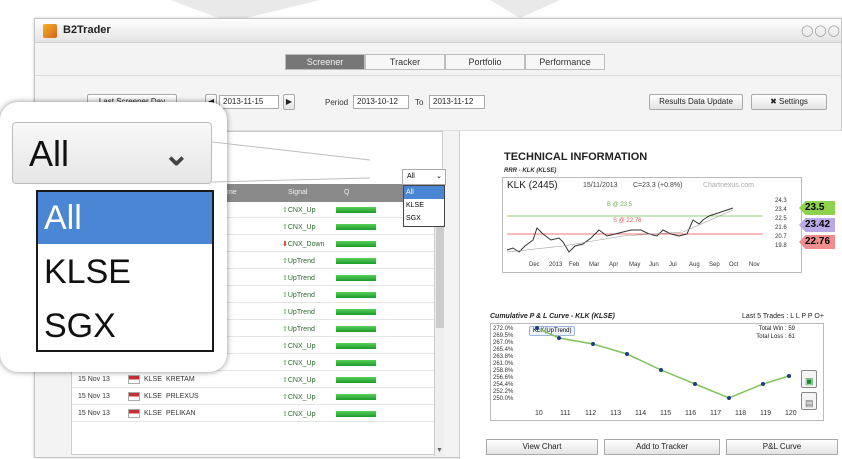 The height and width of the screenshot is (459, 842). What do you see at coordinates (663, 363) in the screenshot?
I see `pnl-series` at bounding box center [663, 363].